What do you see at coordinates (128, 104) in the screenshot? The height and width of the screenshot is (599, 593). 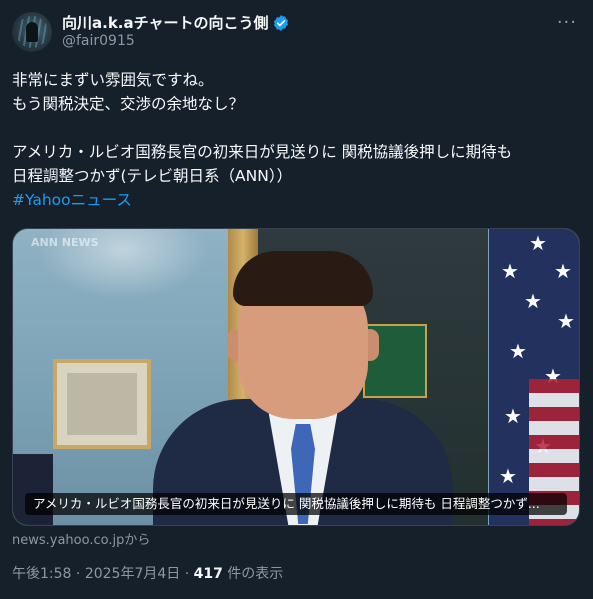 I see `tweet-text-line: もう関税決定、交渉の余地なし？` at bounding box center [128, 104].